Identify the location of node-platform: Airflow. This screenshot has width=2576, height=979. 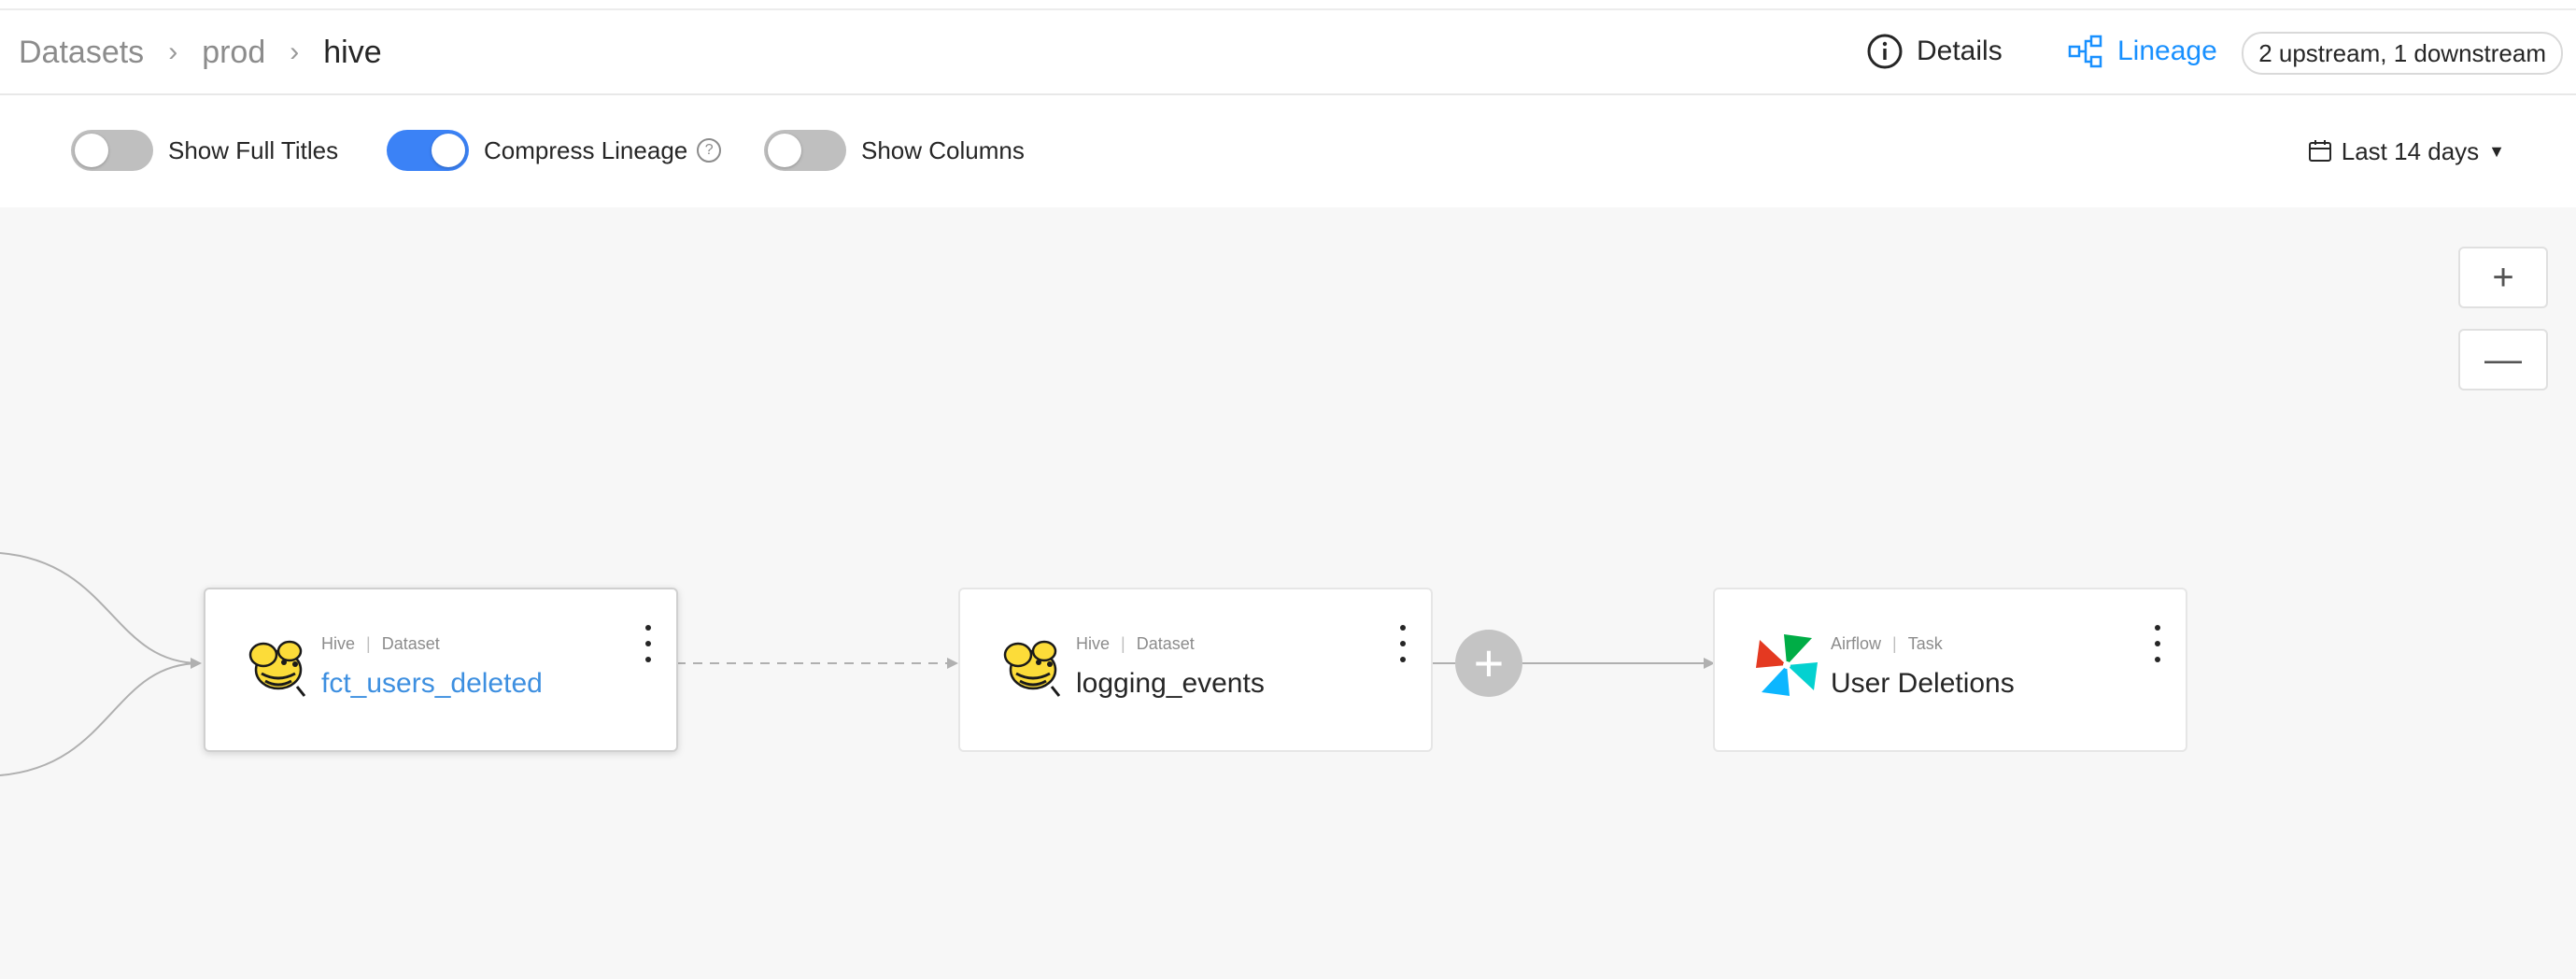
(1856, 643).